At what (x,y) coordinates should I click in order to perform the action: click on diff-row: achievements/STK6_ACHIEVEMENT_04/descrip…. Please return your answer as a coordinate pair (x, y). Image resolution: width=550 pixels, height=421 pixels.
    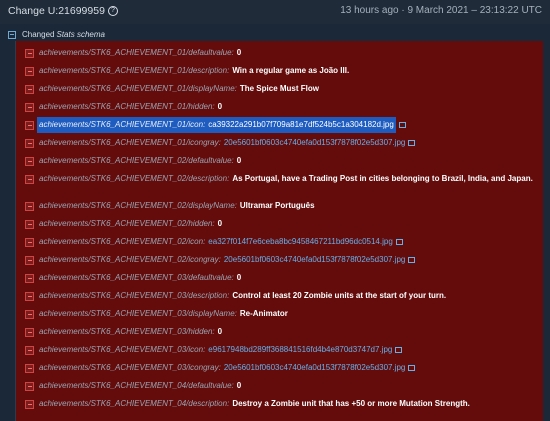
    Looking at the image, I should click on (254, 404).